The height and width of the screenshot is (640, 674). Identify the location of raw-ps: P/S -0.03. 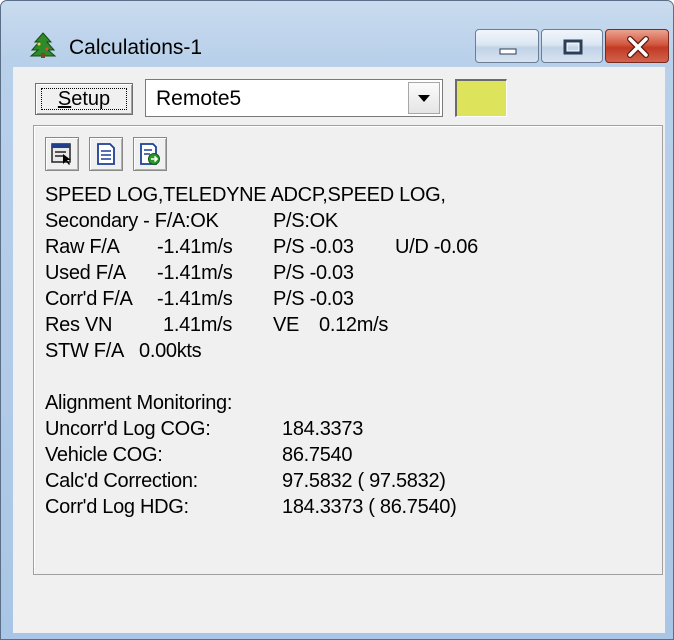
(313, 247).